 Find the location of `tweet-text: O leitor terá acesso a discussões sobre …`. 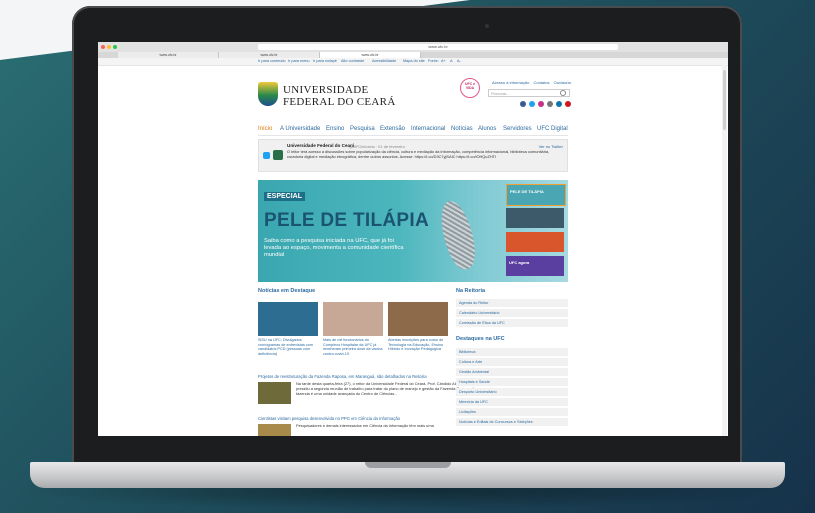

tweet-text: O leitor terá acesso a discussões sobre … is located at coordinates (418, 154).